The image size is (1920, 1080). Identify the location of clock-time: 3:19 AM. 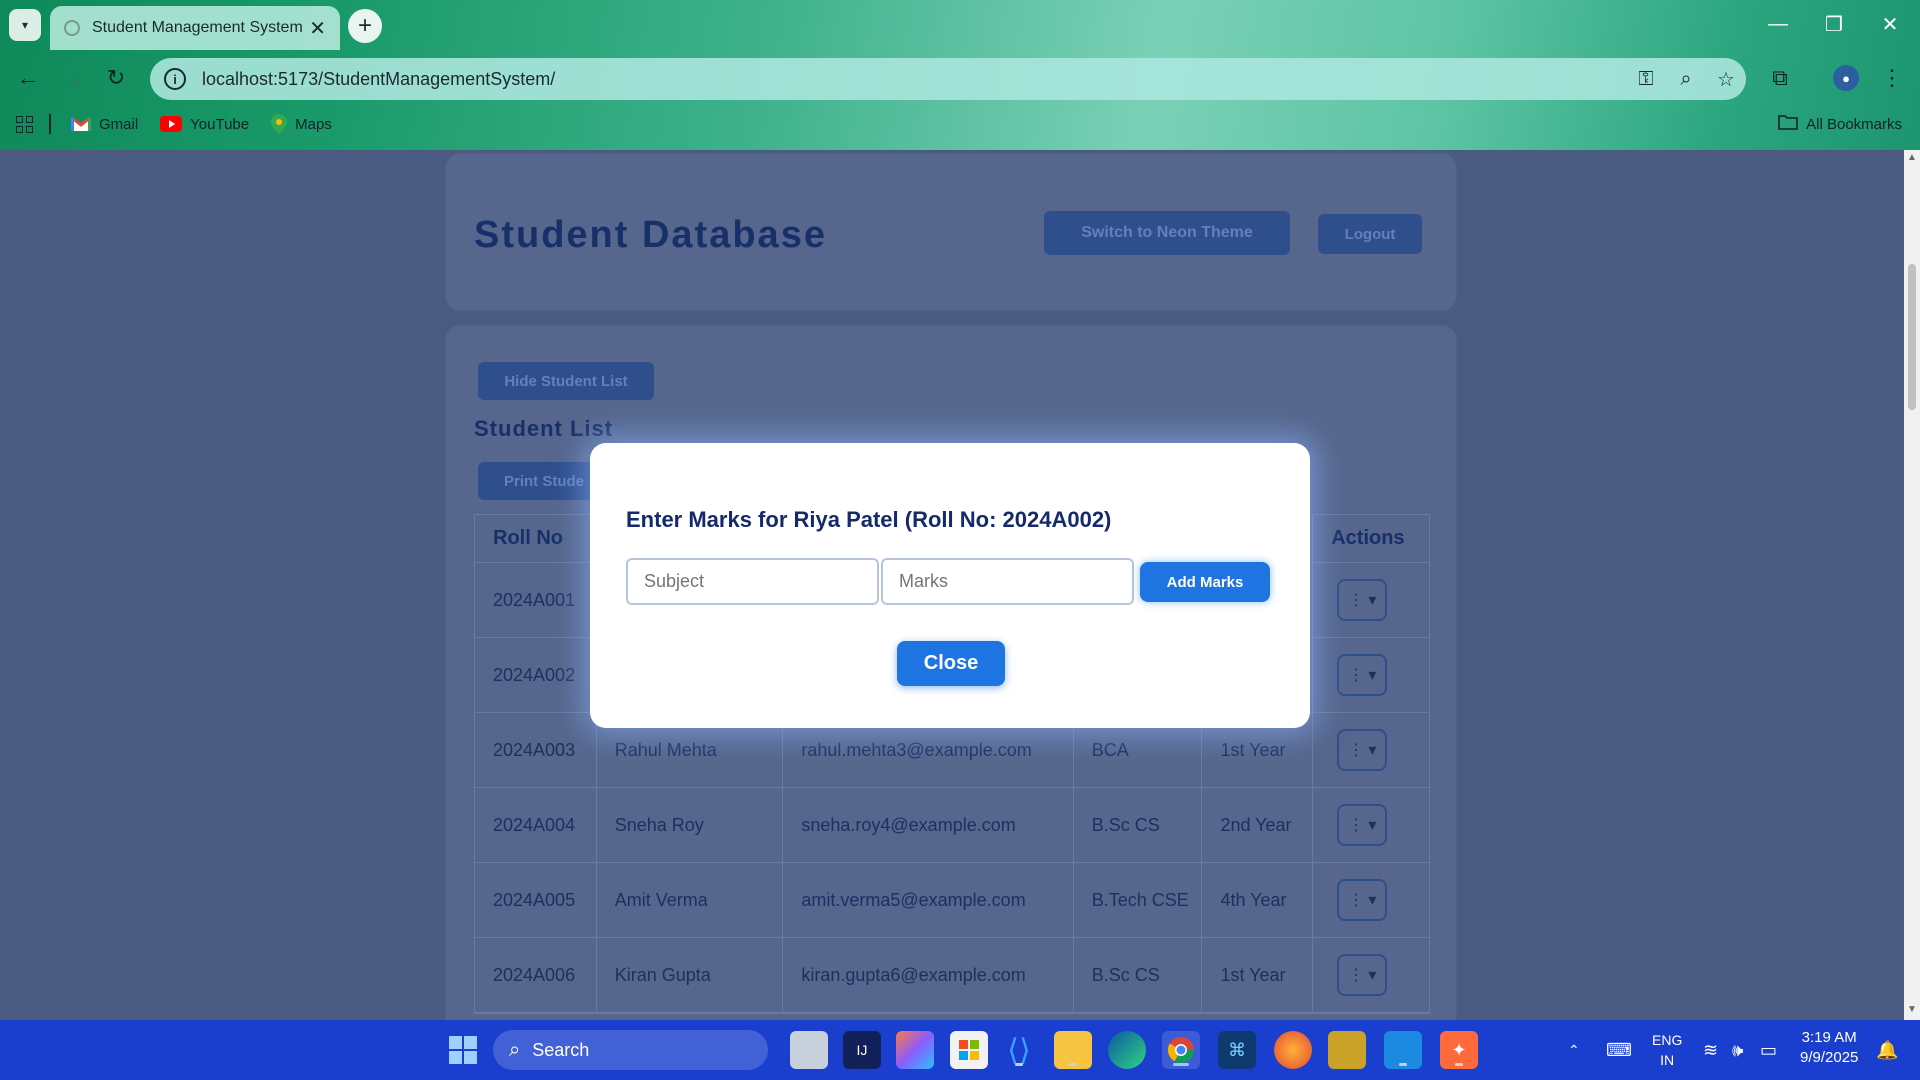
(1829, 1037).